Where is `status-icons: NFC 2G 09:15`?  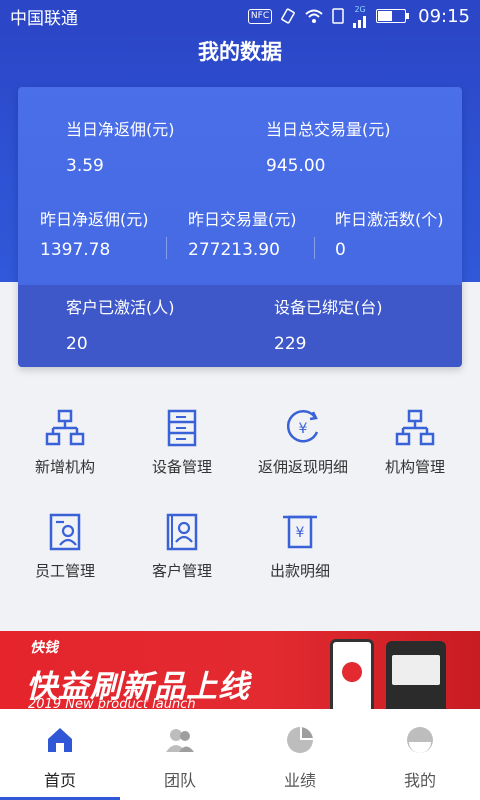
status-icons: NFC 2G 09:15 is located at coordinates (358, 16).